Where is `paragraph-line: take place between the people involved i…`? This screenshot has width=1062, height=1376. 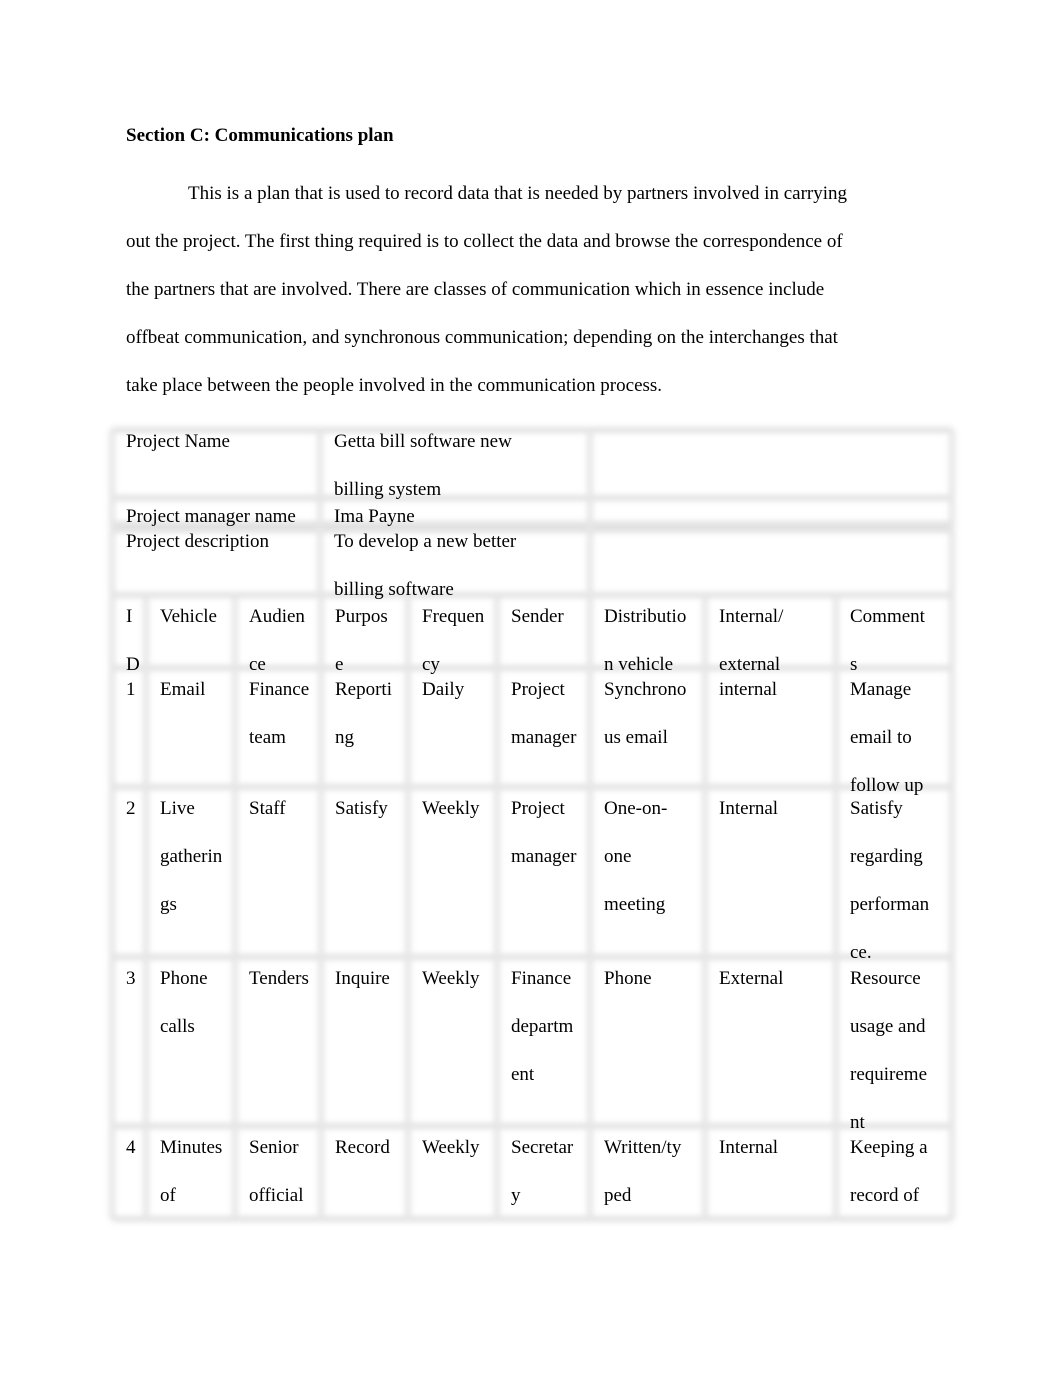 paragraph-line: take place between the people involved i… is located at coordinates (394, 385).